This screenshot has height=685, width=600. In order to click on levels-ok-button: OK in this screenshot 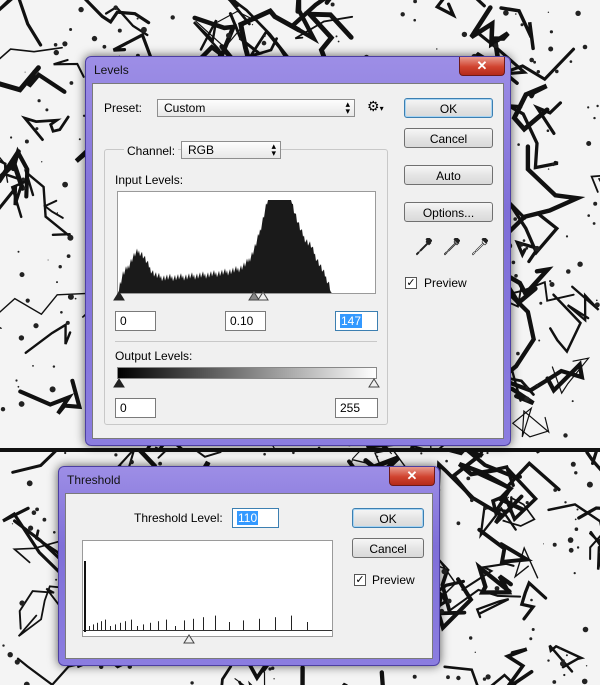, I will do `click(448, 108)`.